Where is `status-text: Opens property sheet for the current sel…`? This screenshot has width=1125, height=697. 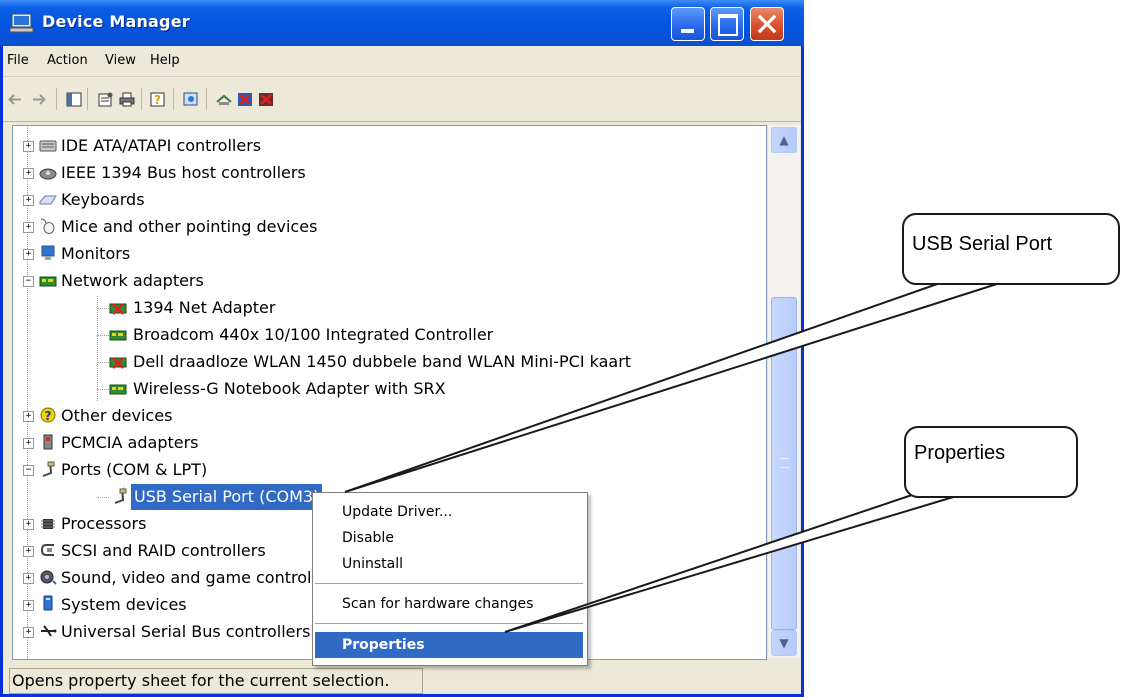
status-text: Opens property sheet for the current sel… is located at coordinates (216, 681).